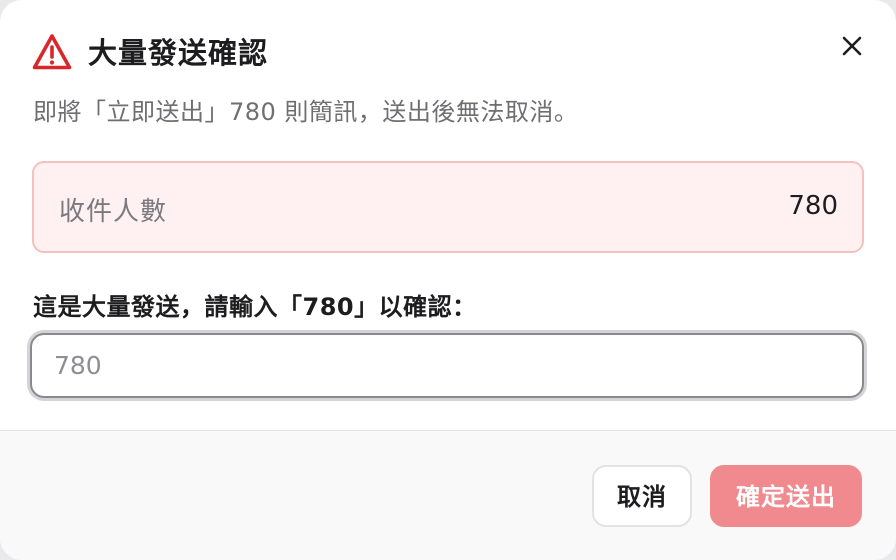 Image resolution: width=896 pixels, height=560 pixels. I want to click on close-button, so click(852, 46).